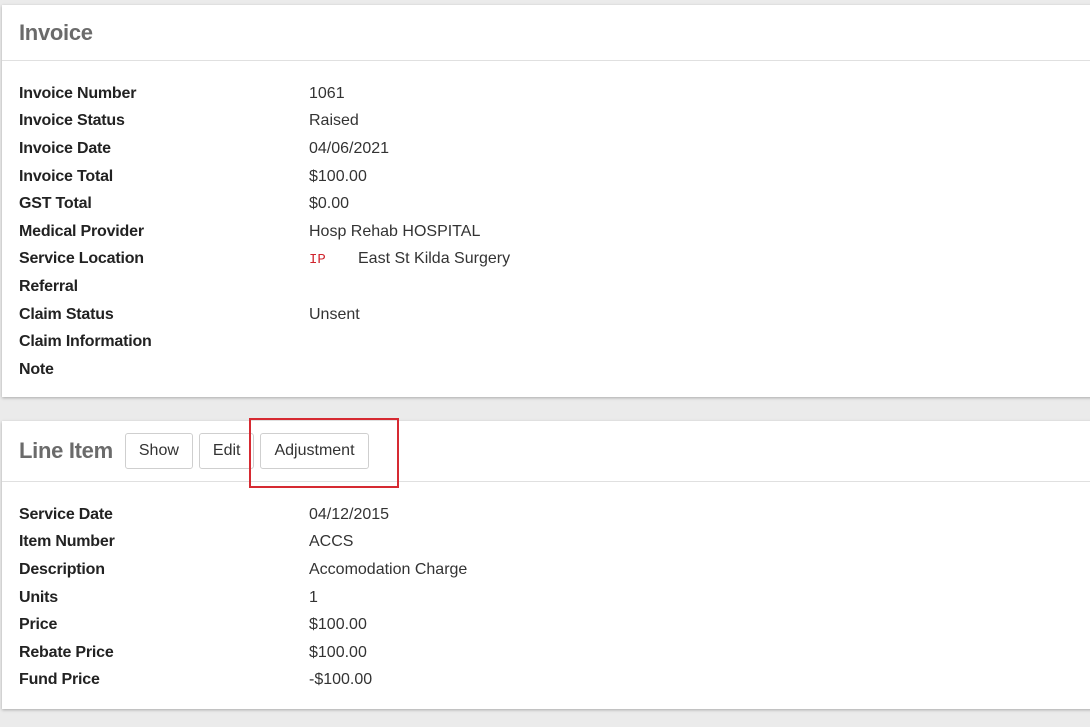  I want to click on medical-provider-value: Hosp Rehab HOSPITAL, so click(395, 231).